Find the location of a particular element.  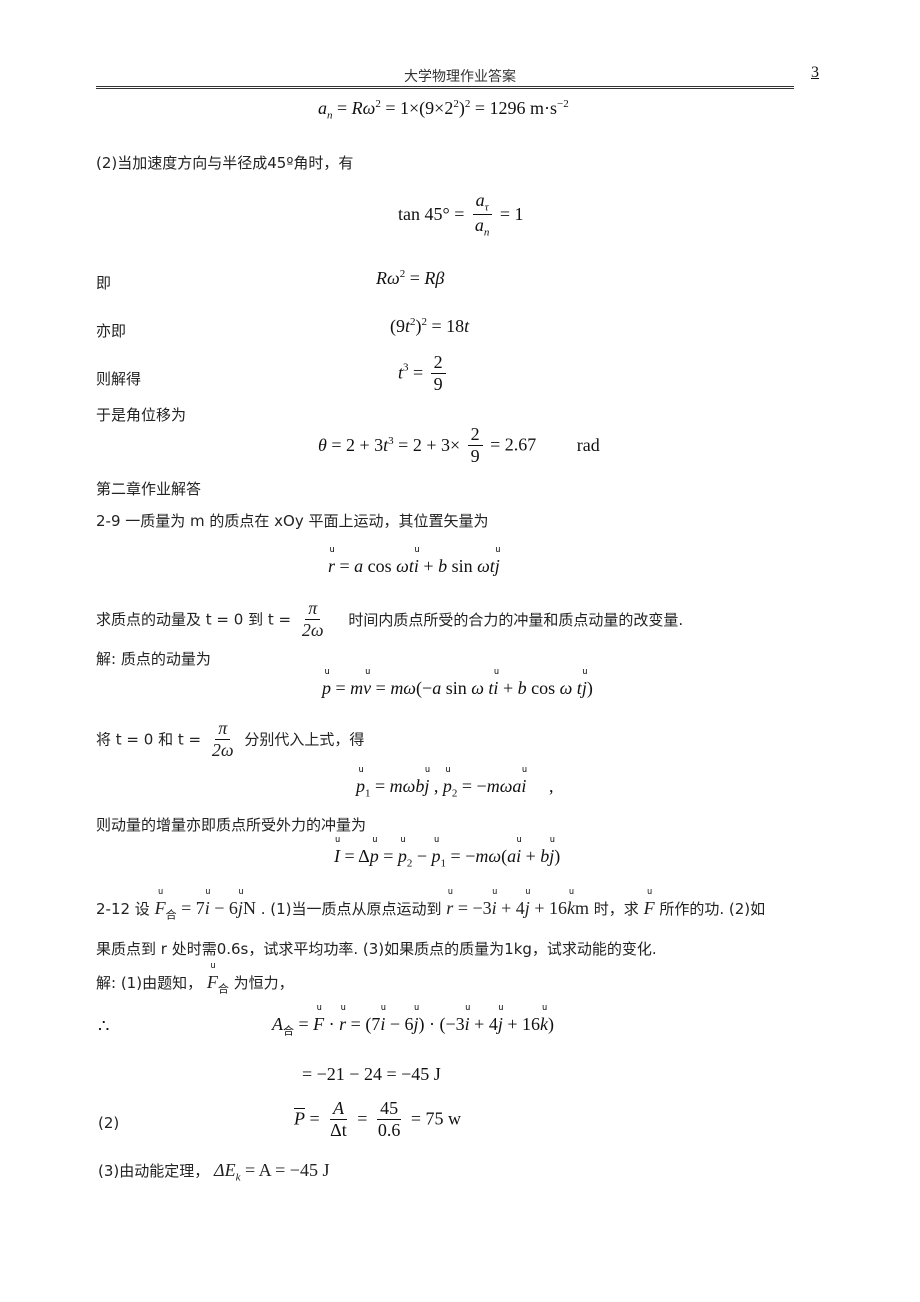

substitute-line: 将 t = 0 和 t = π 2ω 分别代入上式，得 is located at coordinates (230, 739).